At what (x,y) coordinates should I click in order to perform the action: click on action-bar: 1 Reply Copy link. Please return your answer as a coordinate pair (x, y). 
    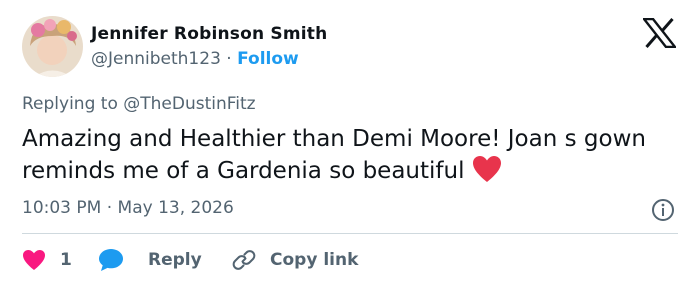
    Looking at the image, I should click on (350, 260).